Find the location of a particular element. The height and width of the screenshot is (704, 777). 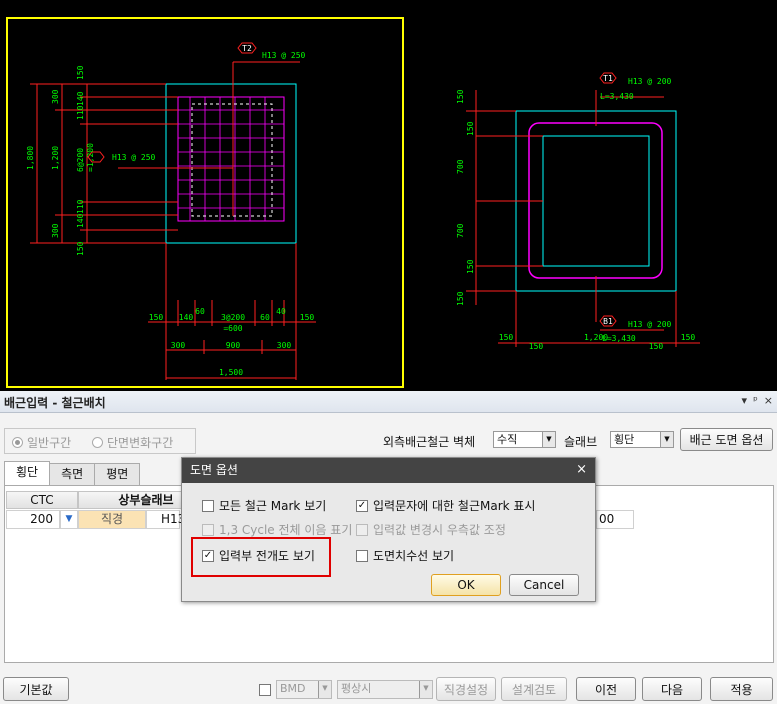

dialog-title: 도면 옵션 is located at coordinates (214, 470).